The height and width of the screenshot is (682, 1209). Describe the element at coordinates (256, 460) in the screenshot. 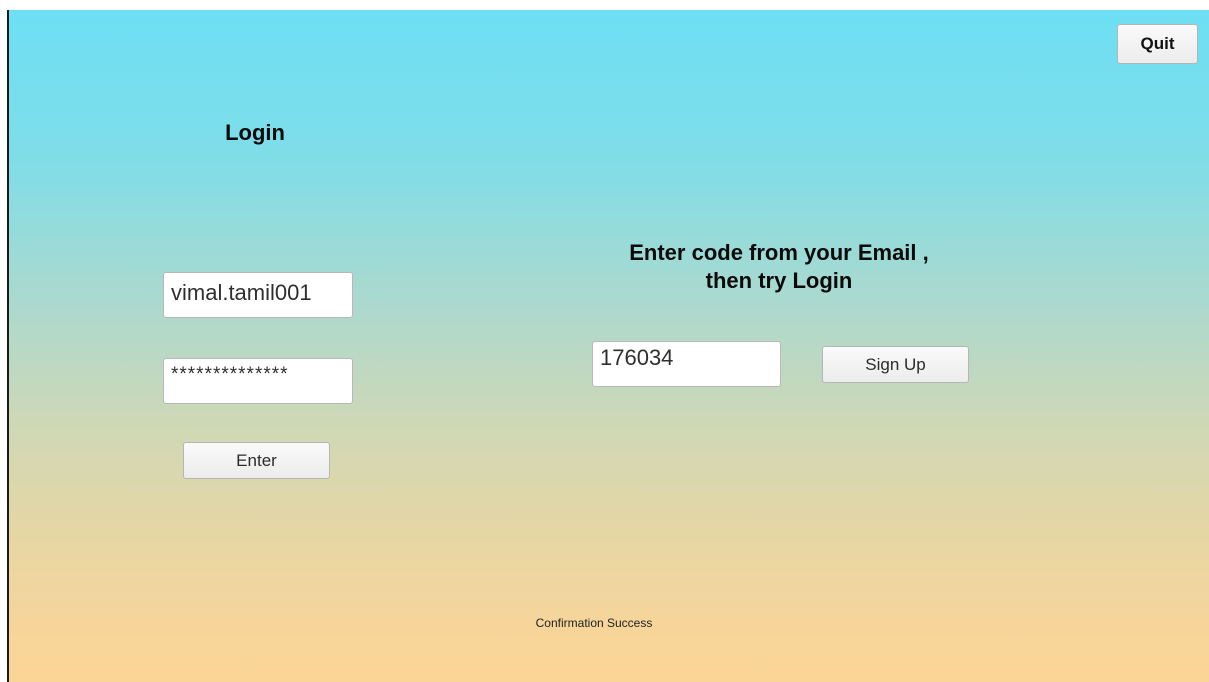

I see `enter-button: Enter` at that location.